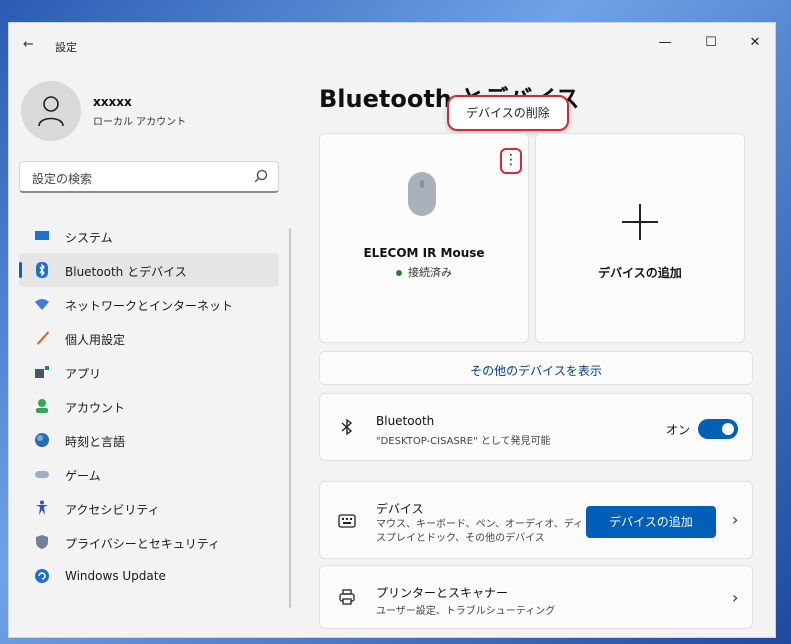 The height and width of the screenshot is (644, 791). What do you see at coordinates (140, 122) in the screenshot?
I see `profile-account-type: ローカル アカウント` at bounding box center [140, 122].